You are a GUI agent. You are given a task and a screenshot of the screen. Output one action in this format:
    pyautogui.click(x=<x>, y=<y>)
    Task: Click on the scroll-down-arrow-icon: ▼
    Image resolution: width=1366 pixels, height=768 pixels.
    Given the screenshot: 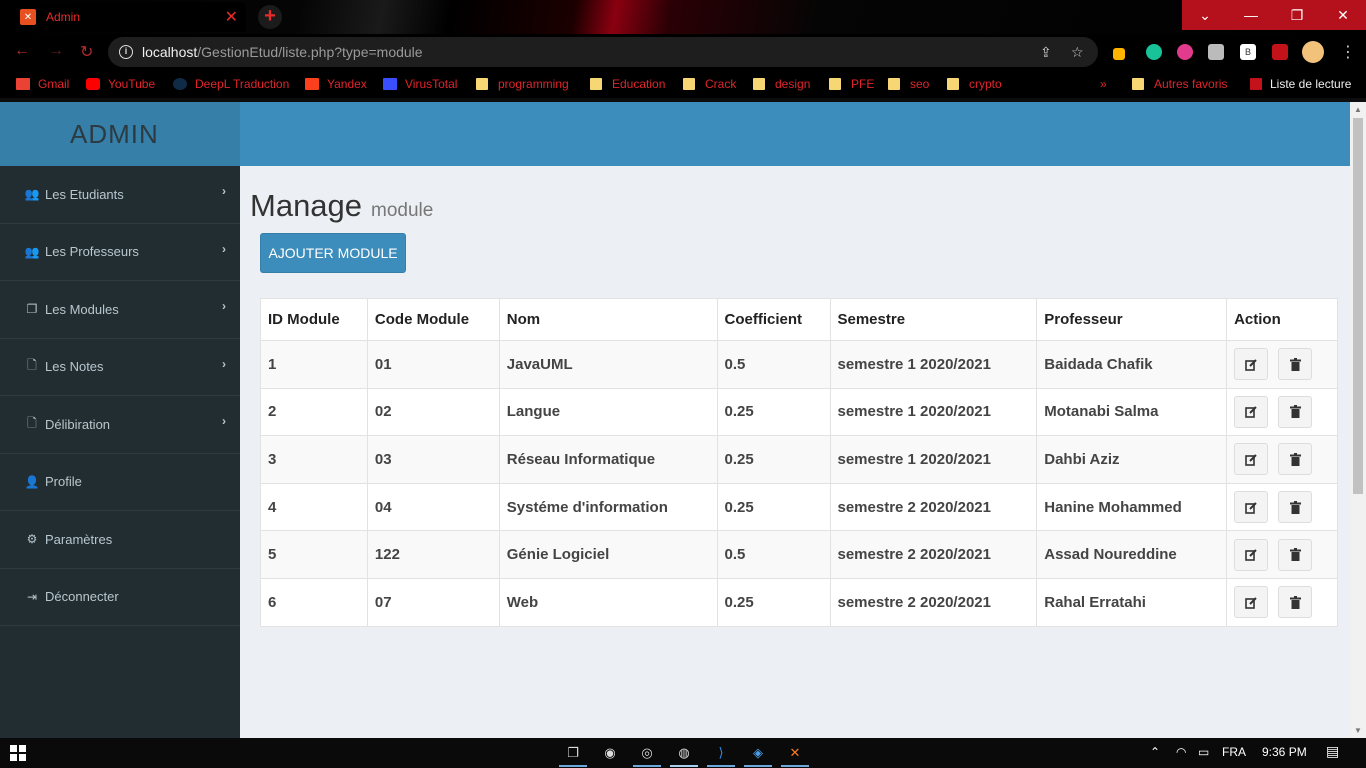 What is the action you would take?
    pyautogui.click(x=1358, y=730)
    